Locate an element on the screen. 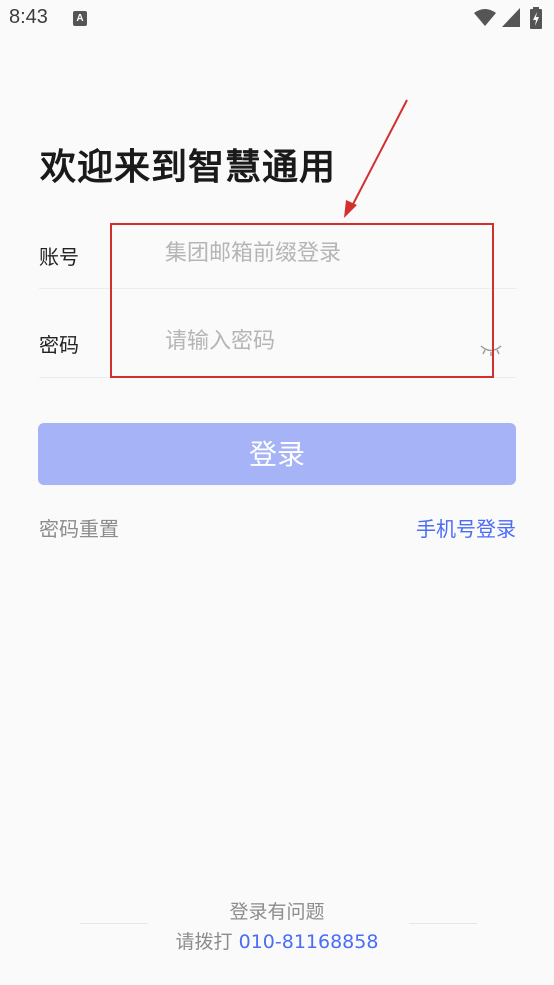 The width and height of the screenshot is (554, 985). phone-login-link: 手机号登录 is located at coordinates (466, 527).